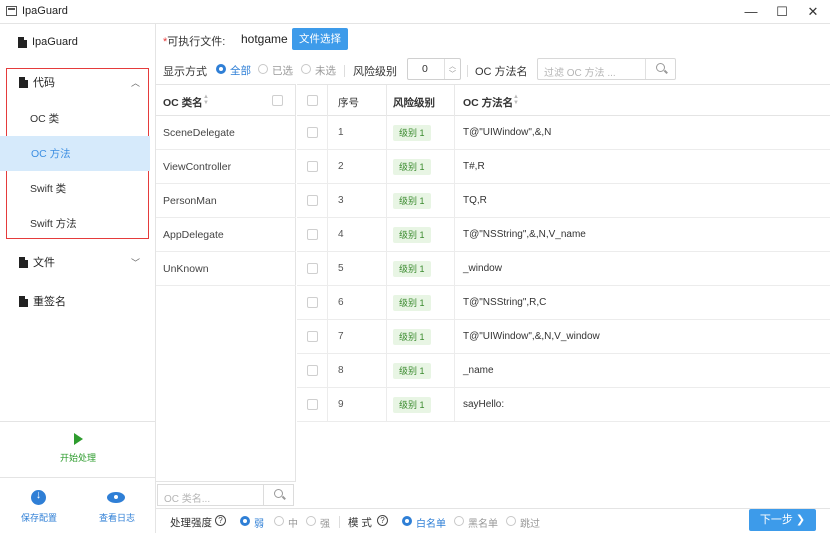 The height and width of the screenshot is (533, 830). Describe the element at coordinates (751, 12) in the screenshot. I see `minimize-button: —` at that location.